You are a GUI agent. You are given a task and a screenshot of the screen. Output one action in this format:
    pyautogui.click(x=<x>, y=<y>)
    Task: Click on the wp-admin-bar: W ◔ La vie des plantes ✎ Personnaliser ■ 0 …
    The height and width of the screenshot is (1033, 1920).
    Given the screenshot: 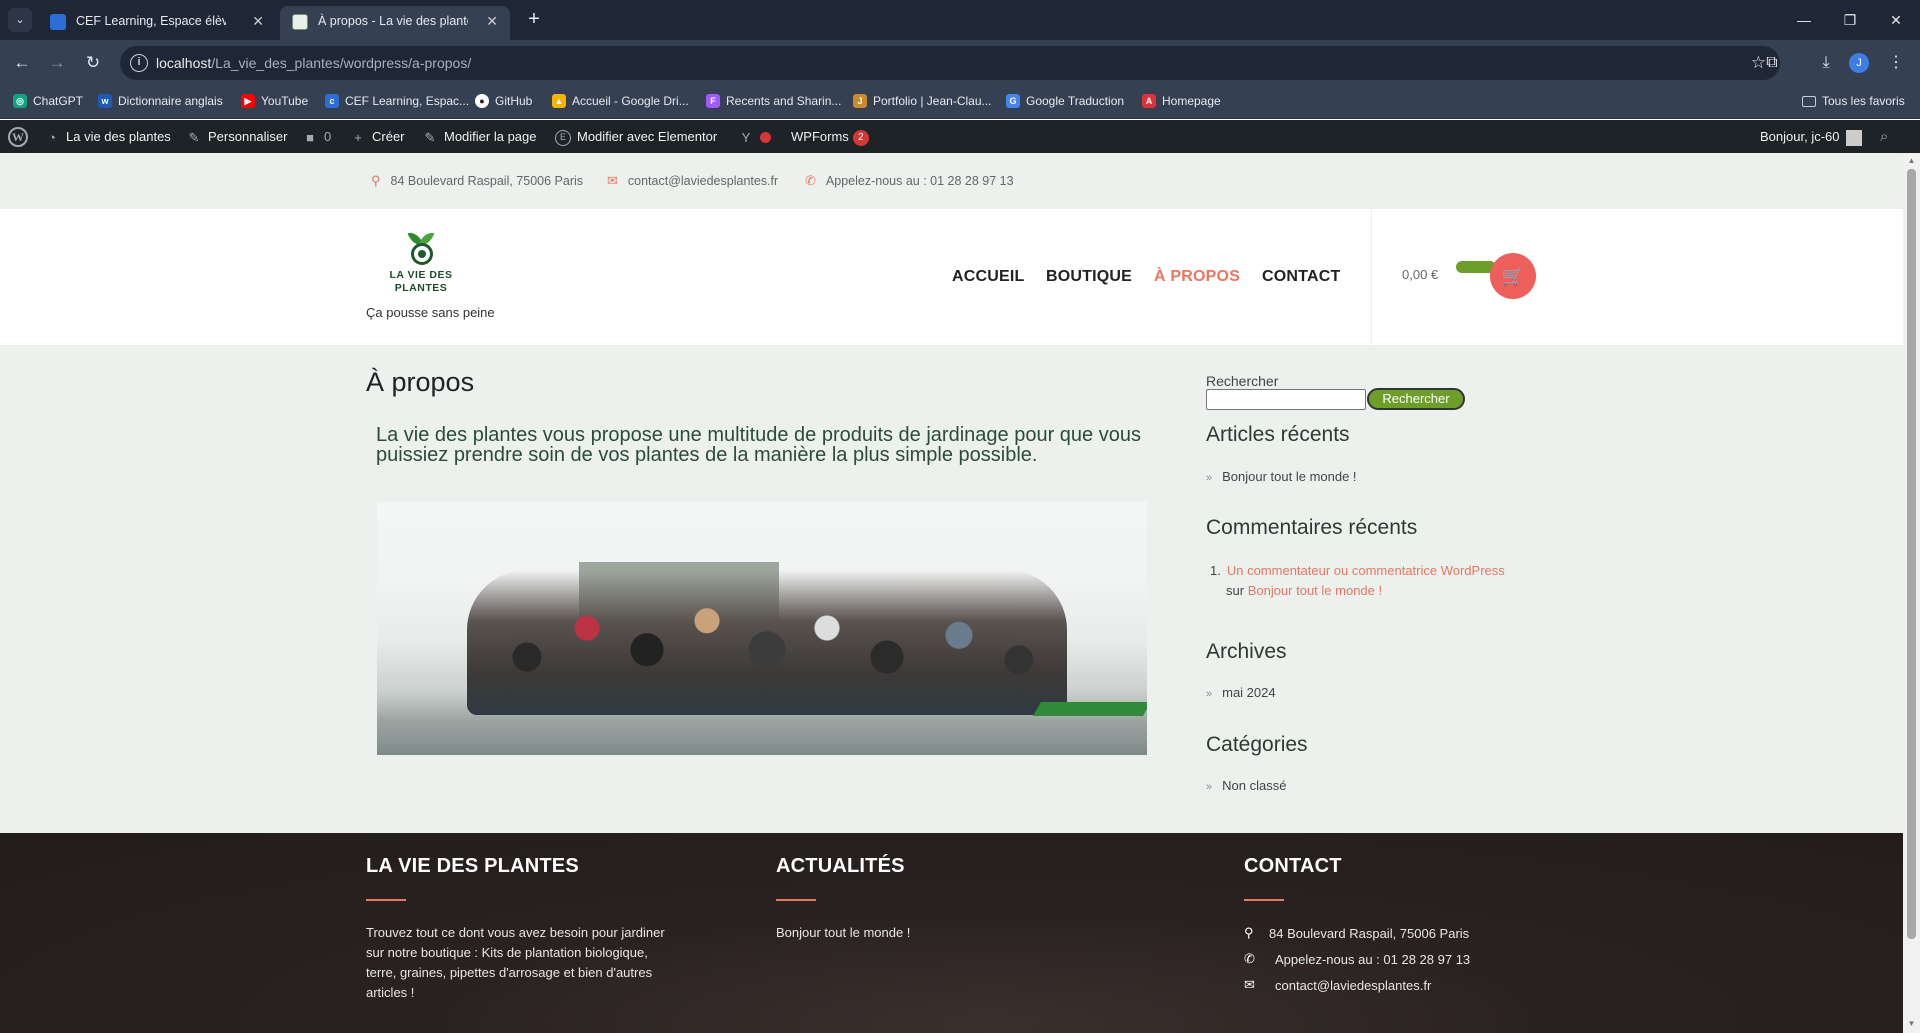 What is the action you would take?
    pyautogui.click(x=960, y=136)
    